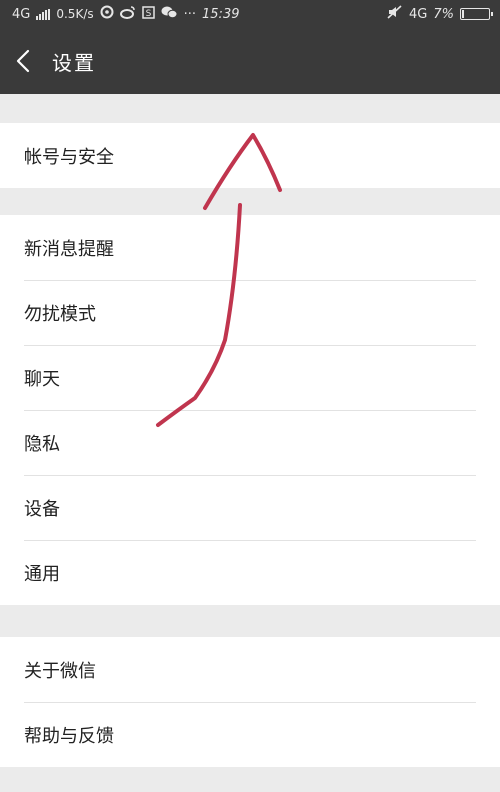  I want to click on settings-item-privacy: 隐私, so click(250, 442).